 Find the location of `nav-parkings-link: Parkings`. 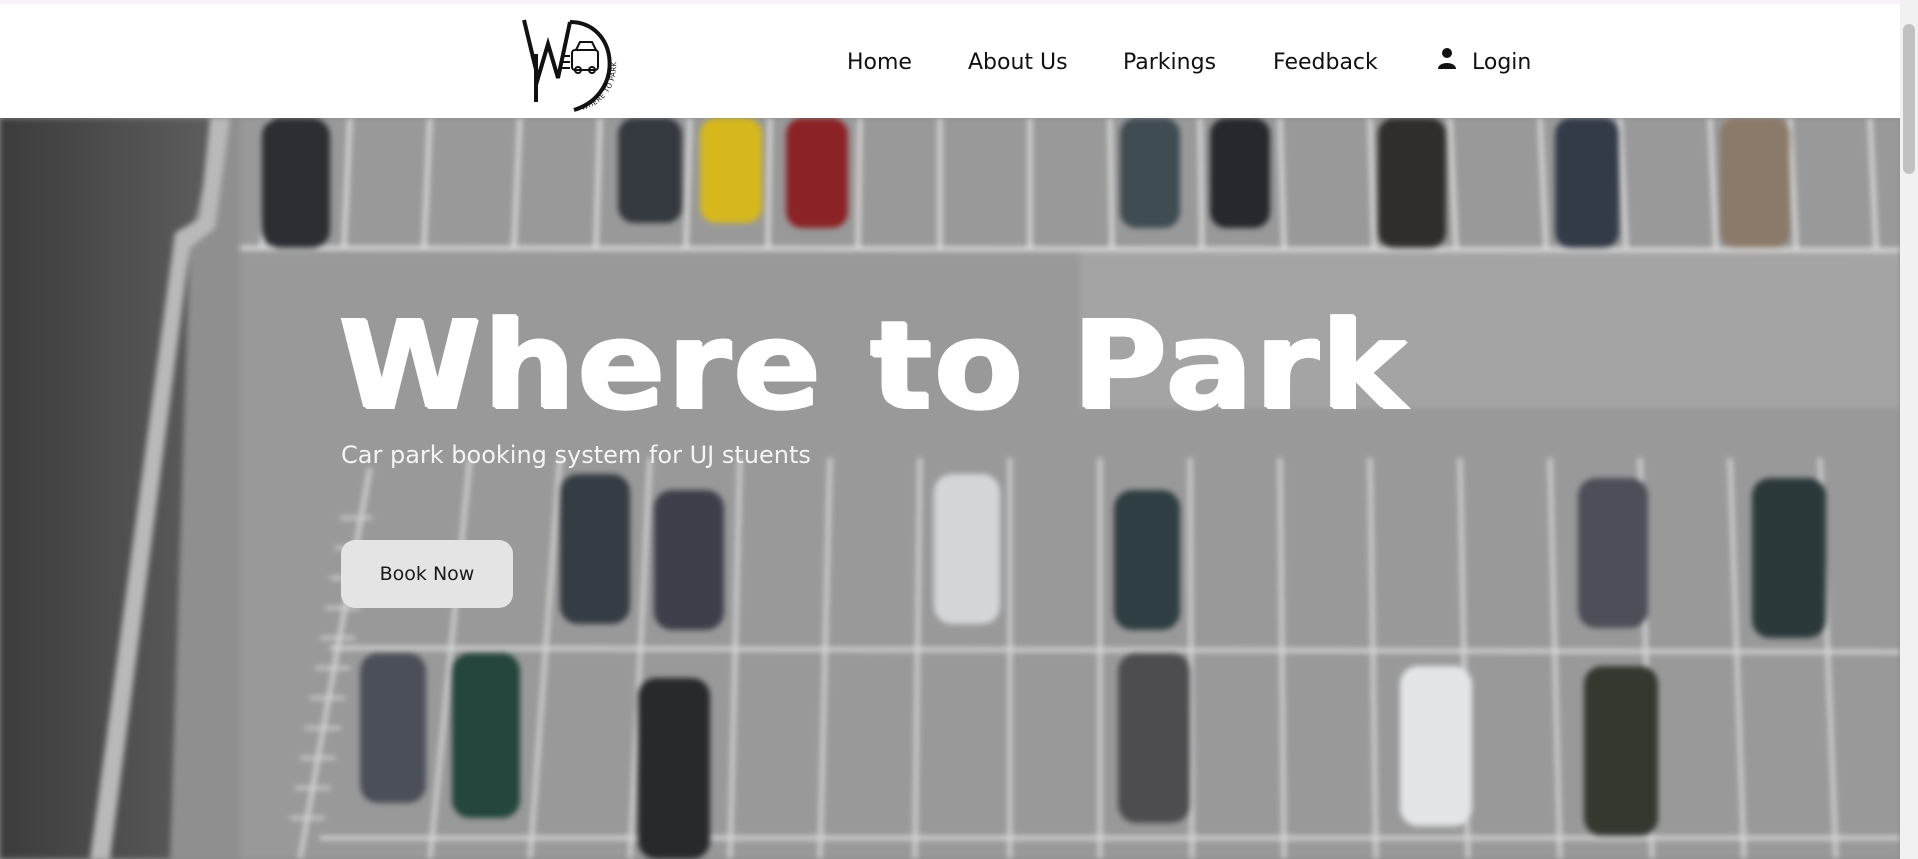

nav-parkings-link: Parkings is located at coordinates (1169, 63).